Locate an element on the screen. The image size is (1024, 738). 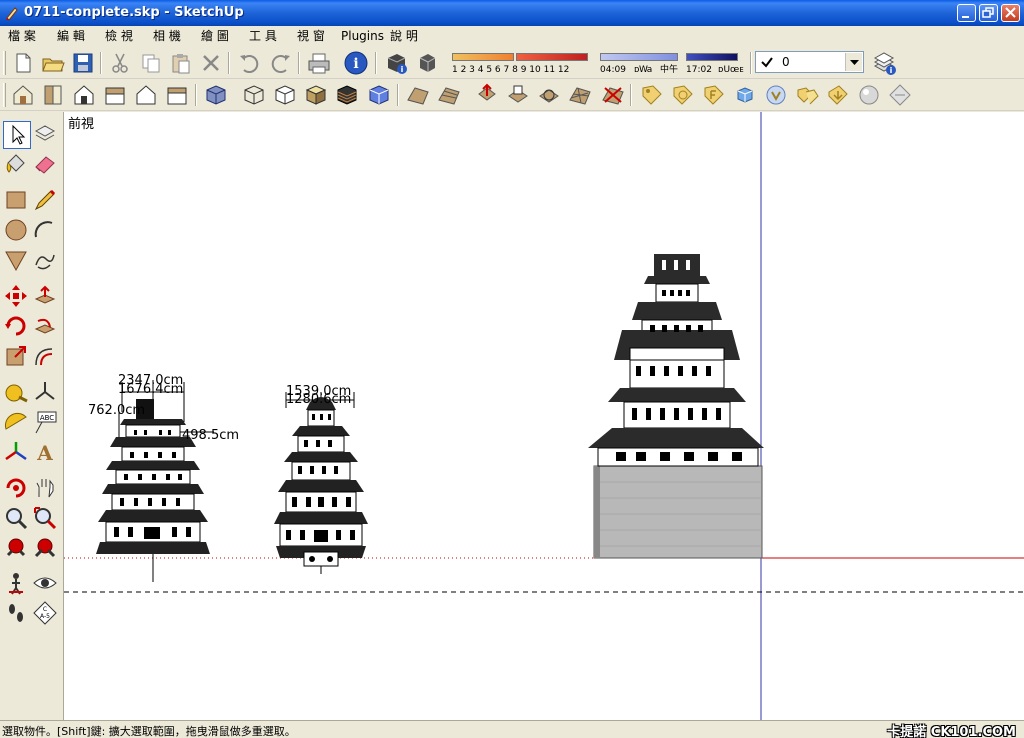
redo-button is located at coordinates (281, 63).